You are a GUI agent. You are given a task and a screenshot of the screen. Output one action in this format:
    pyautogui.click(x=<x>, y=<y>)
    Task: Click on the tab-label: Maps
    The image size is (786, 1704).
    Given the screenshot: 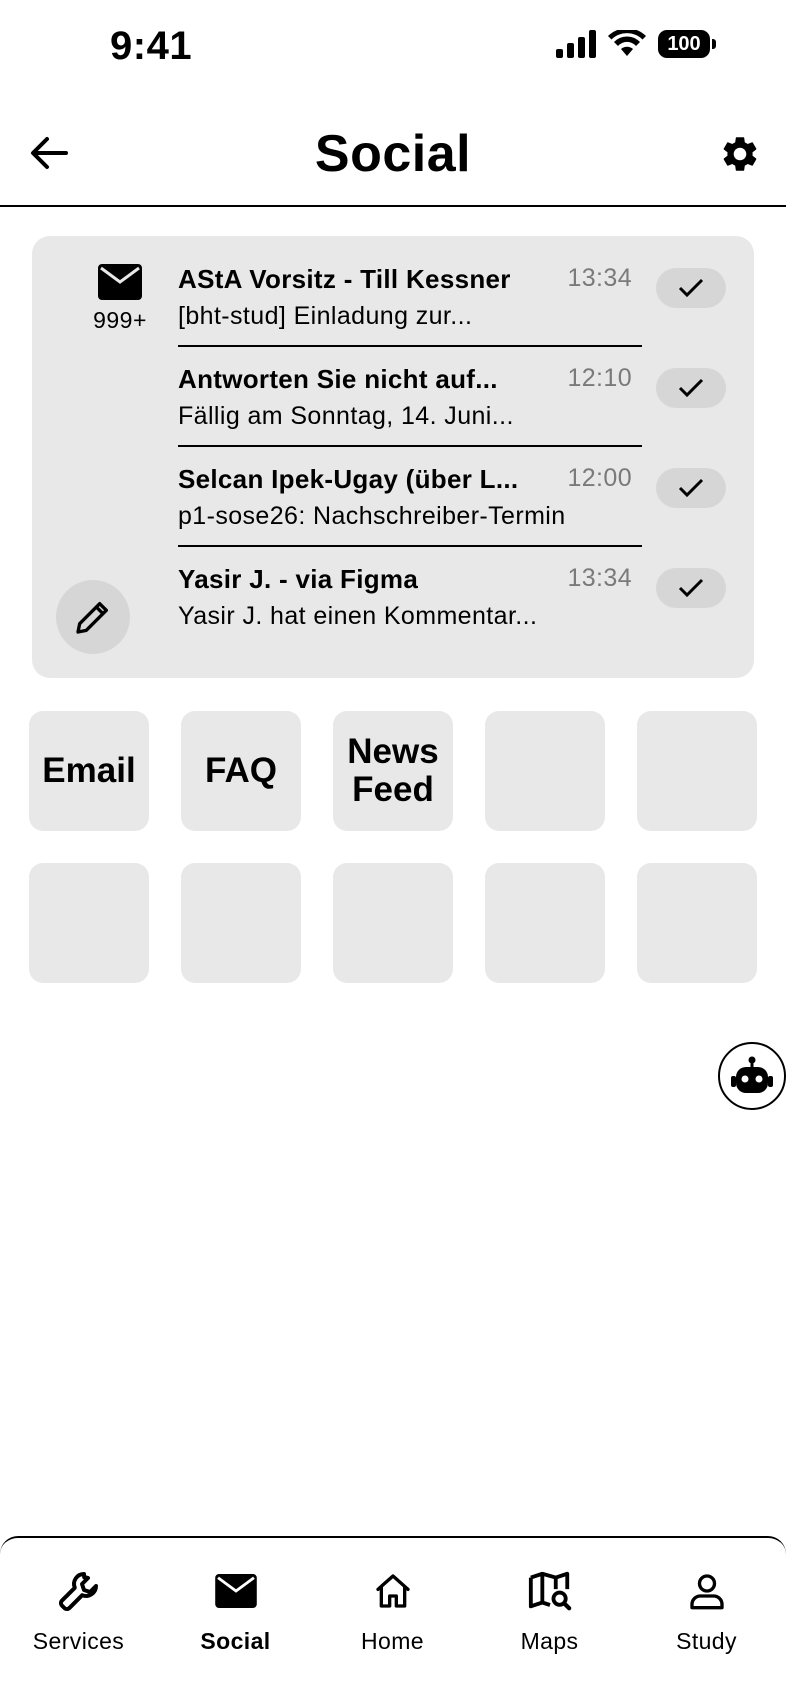 What is the action you would take?
    pyautogui.click(x=549, y=1641)
    